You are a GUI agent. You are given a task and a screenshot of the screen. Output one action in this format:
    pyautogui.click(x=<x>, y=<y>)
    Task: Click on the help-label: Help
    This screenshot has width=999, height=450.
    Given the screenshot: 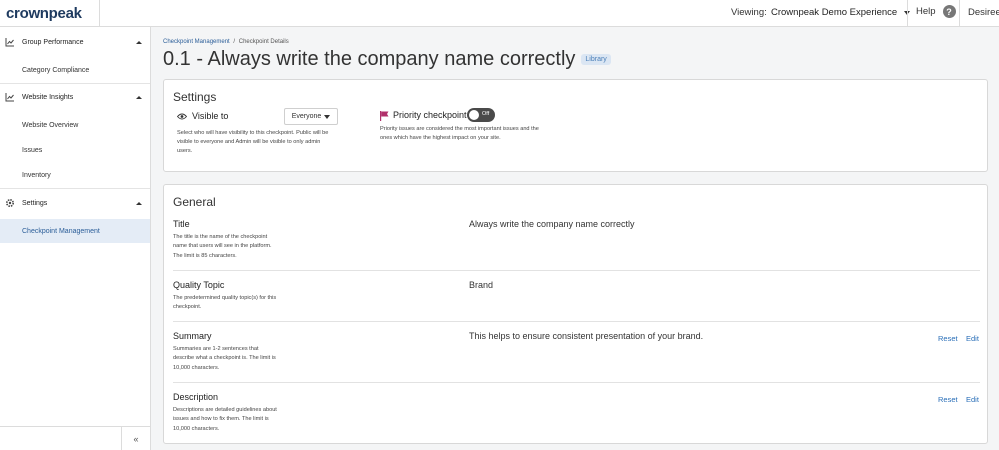 What is the action you would take?
    pyautogui.click(x=926, y=11)
    